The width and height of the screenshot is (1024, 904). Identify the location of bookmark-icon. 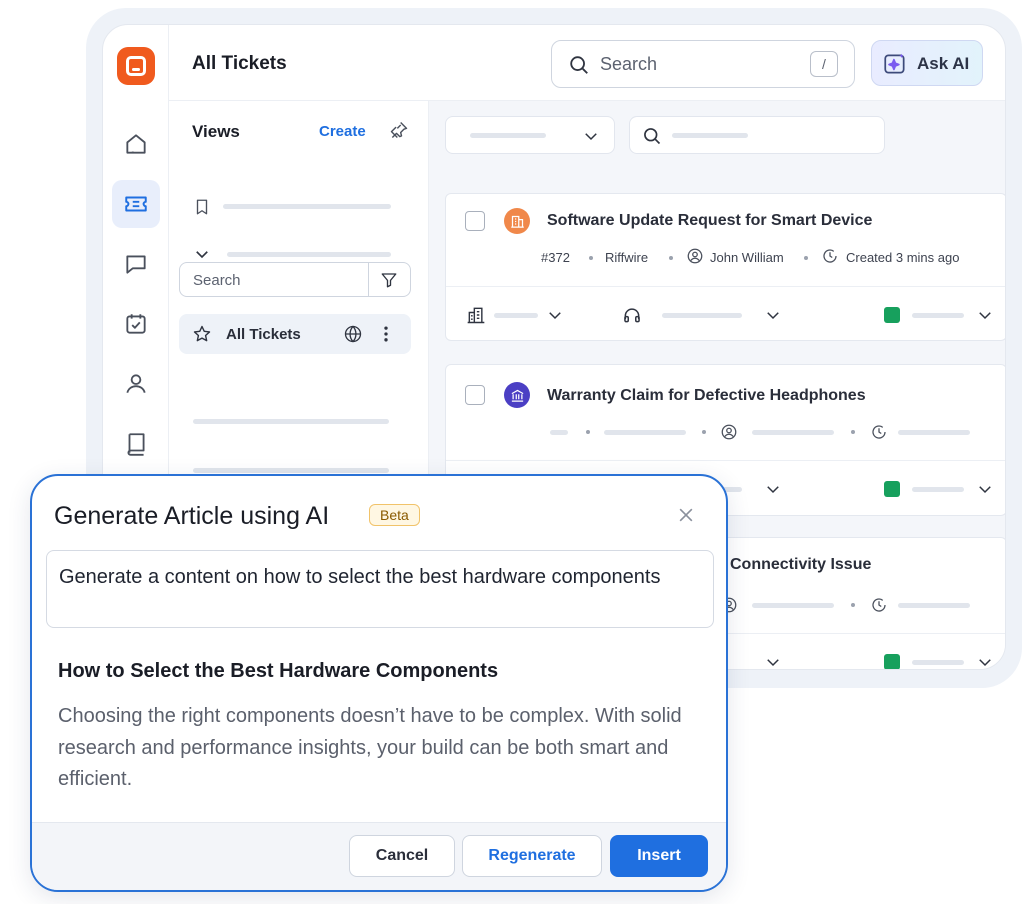
(202, 207).